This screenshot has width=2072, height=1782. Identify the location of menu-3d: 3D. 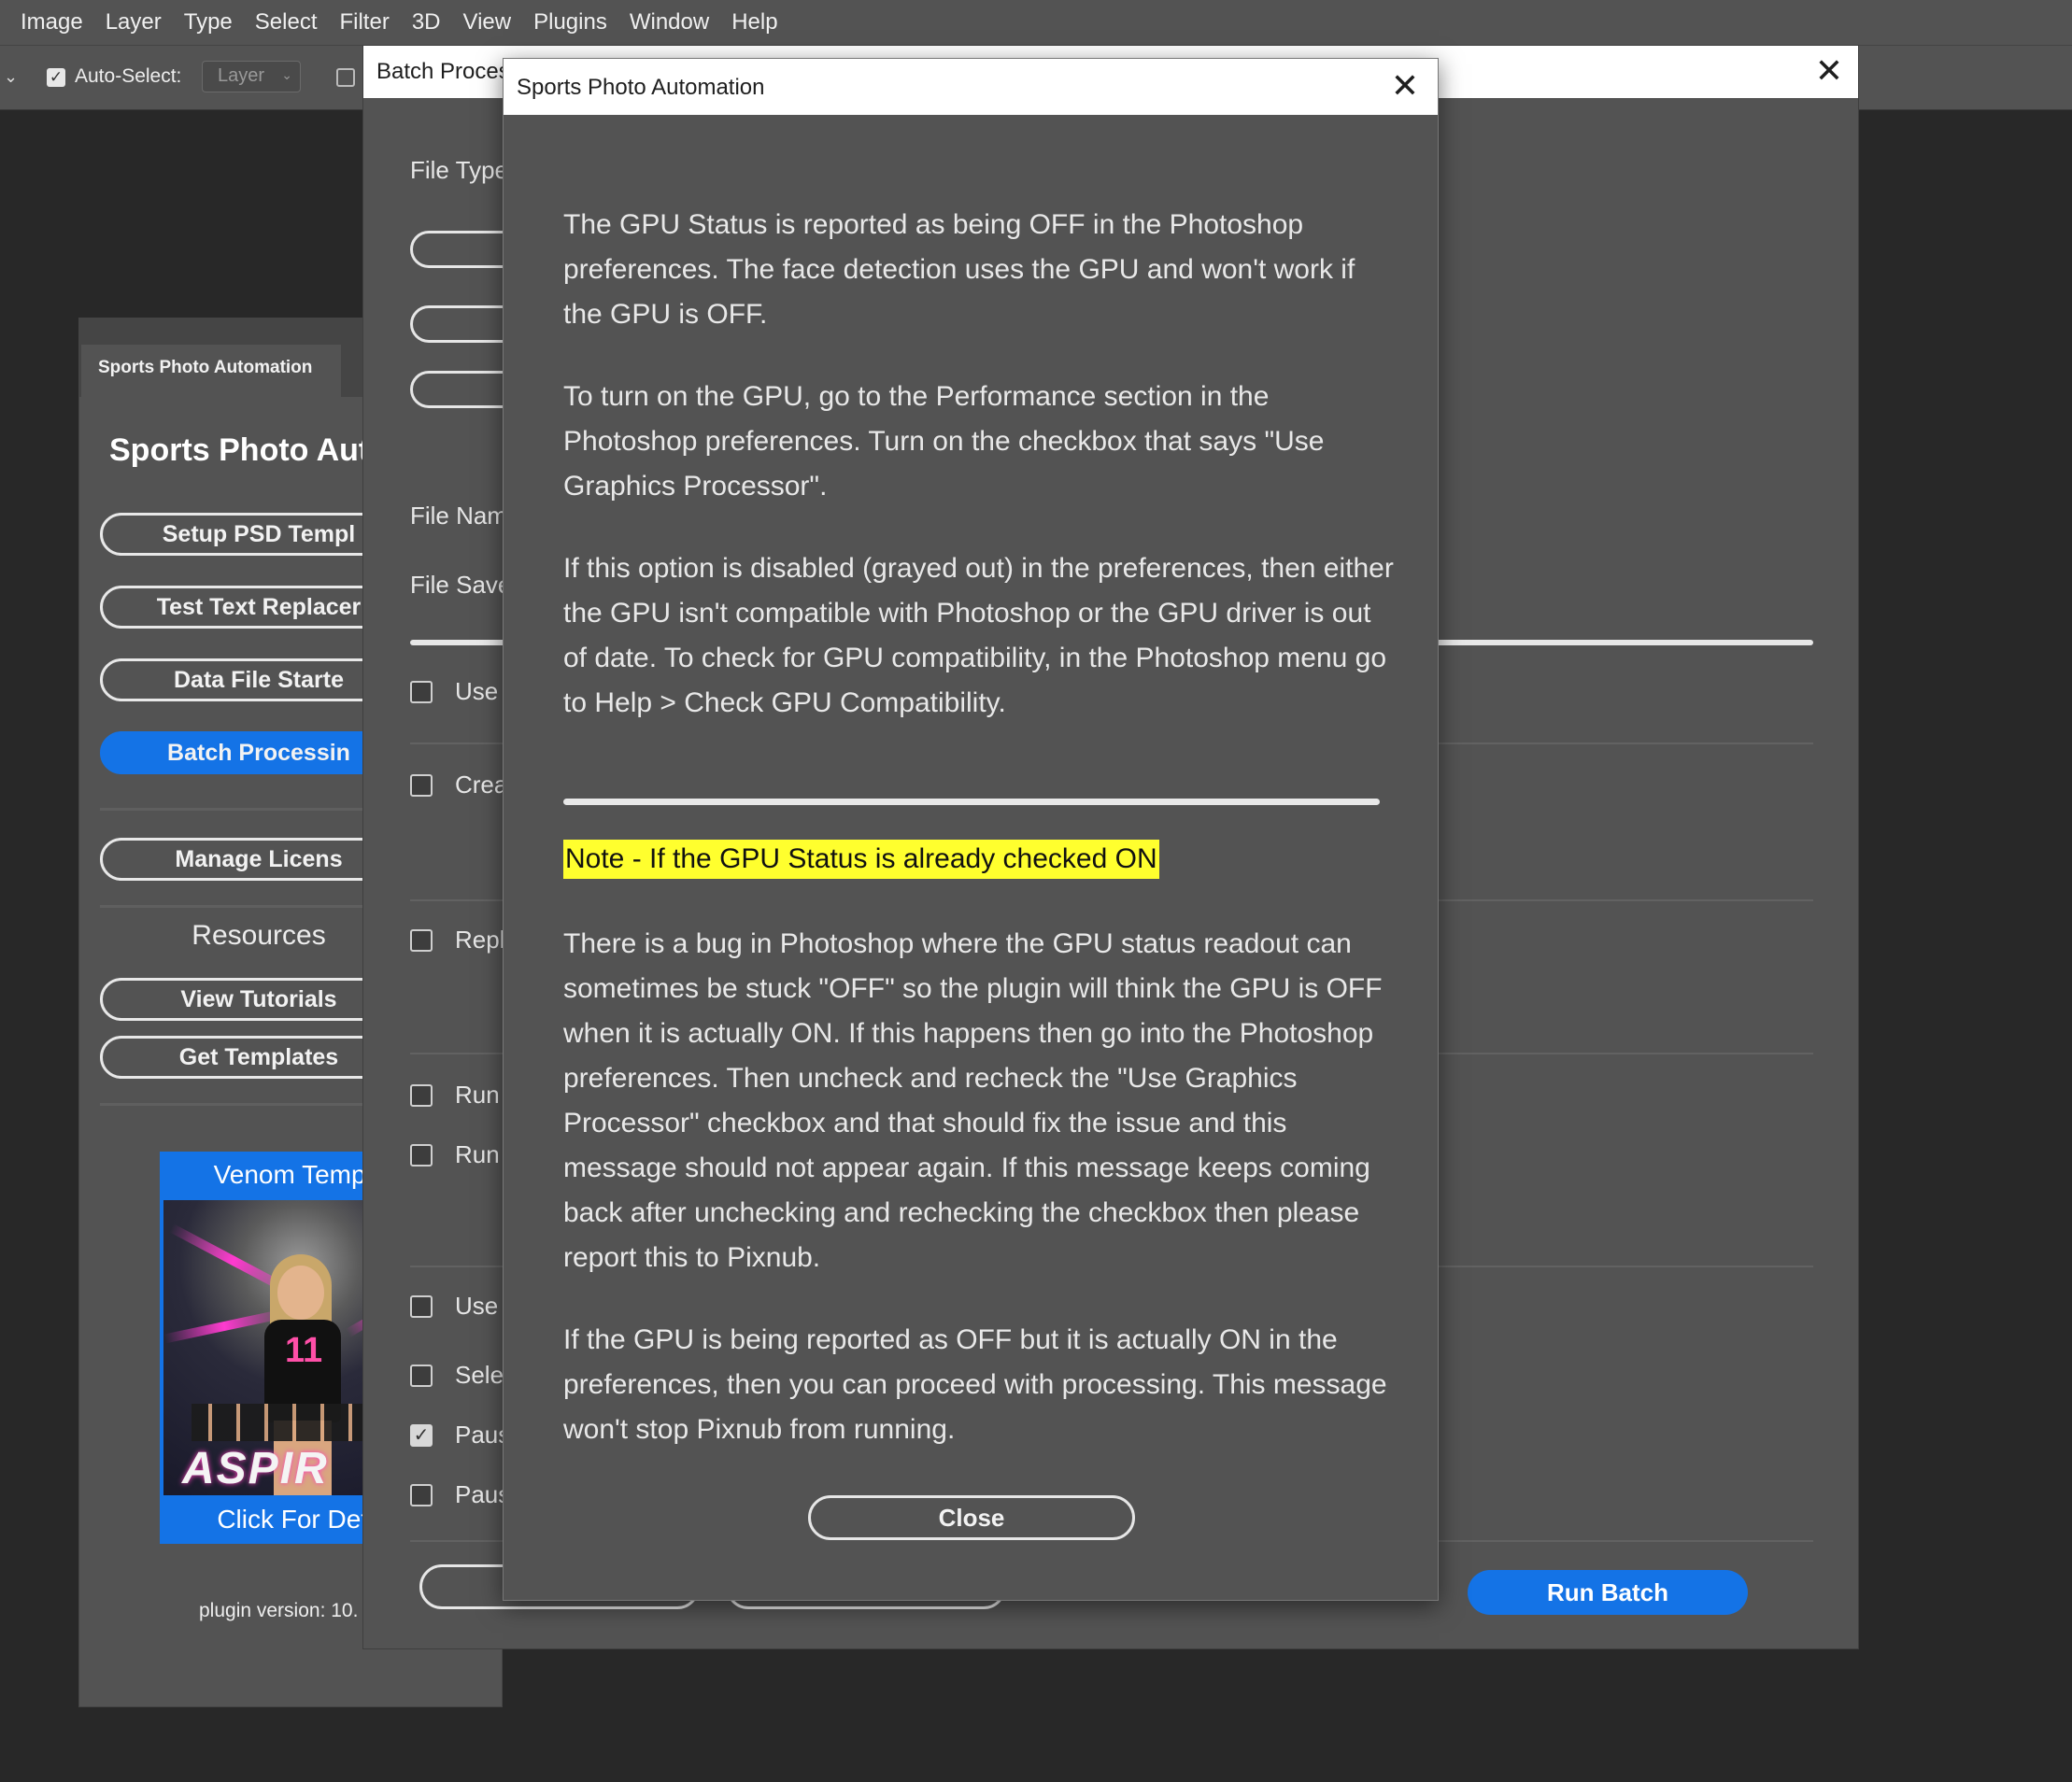
(426, 22).